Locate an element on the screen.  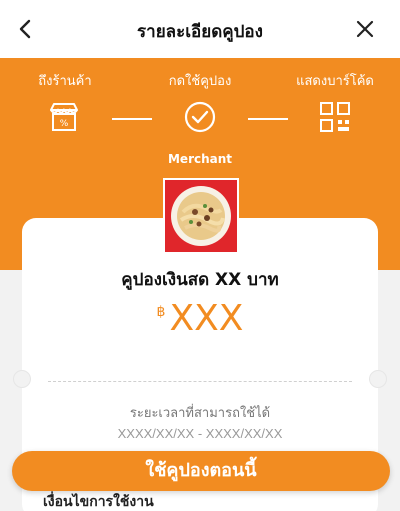
top-bar: รายละเอียดคูปอง is located at coordinates (200, 29).